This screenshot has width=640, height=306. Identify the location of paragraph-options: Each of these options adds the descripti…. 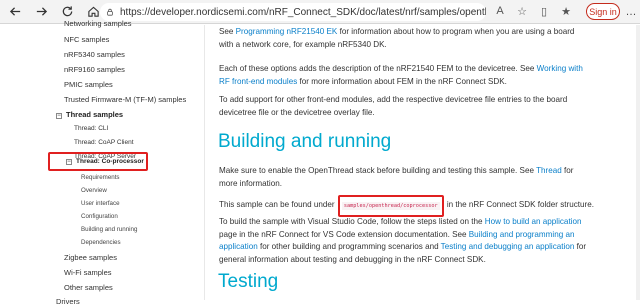
(401, 75).